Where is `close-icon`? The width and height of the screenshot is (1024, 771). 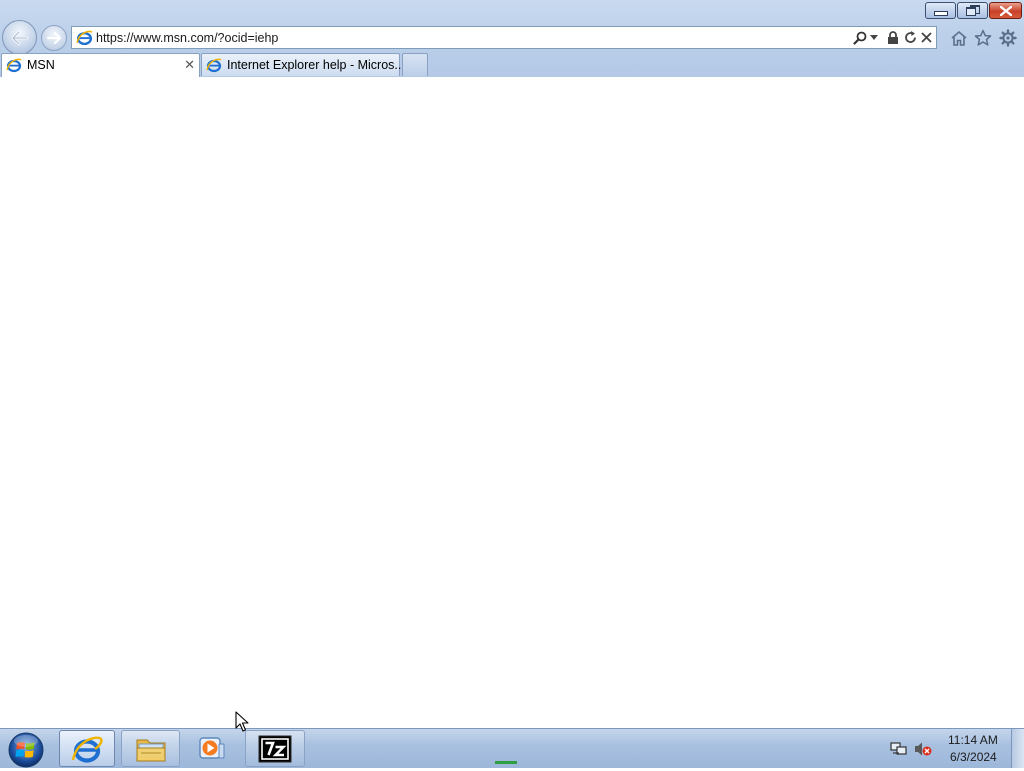
close-icon is located at coordinates (1005, 10).